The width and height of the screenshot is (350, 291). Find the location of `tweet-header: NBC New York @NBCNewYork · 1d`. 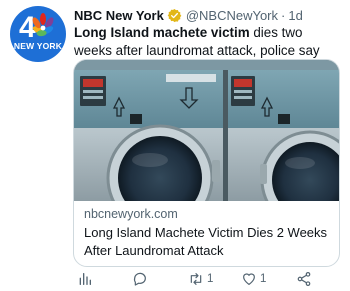

tweet-header: NBC New York @NBCNewYork · 1d is located at coordinates (188, 15).